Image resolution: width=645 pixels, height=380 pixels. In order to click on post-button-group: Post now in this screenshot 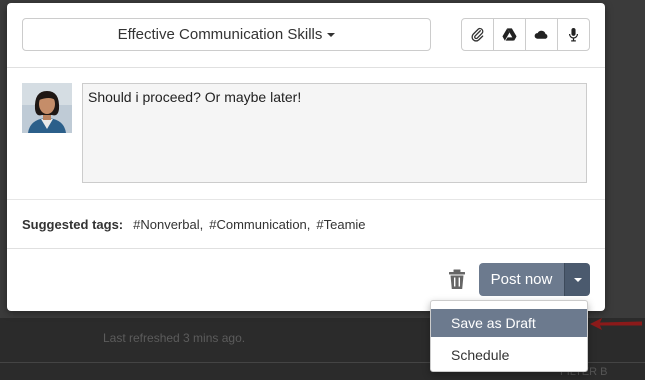, I will do `click(534, 279)`.